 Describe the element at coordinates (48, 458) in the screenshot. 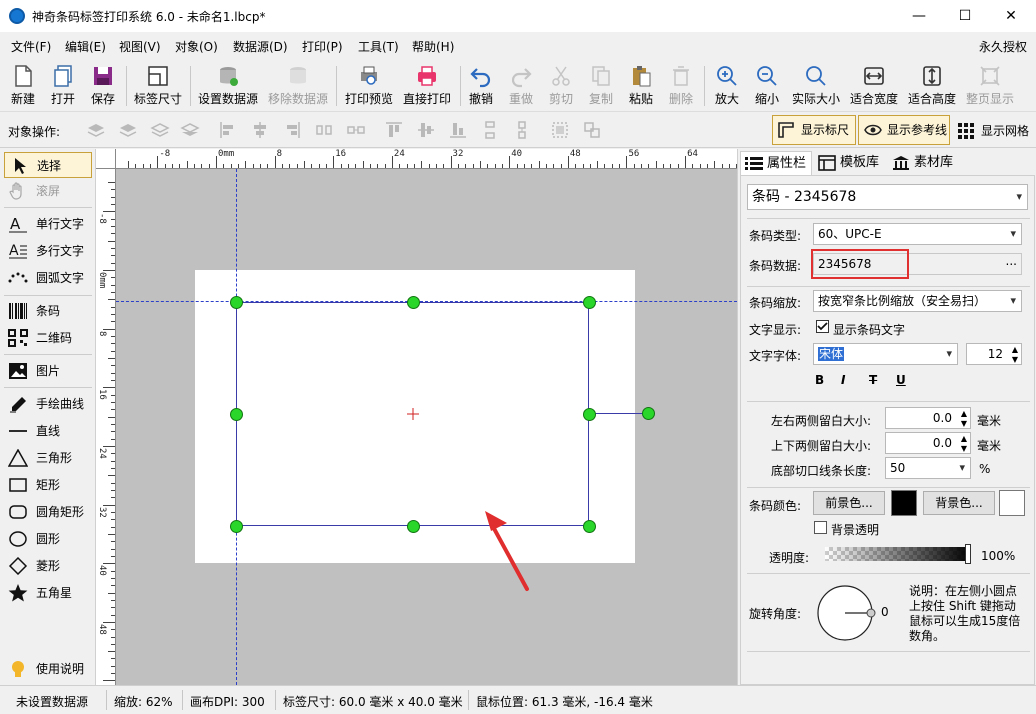

I see `tool-triangle: 三角形` at that location.